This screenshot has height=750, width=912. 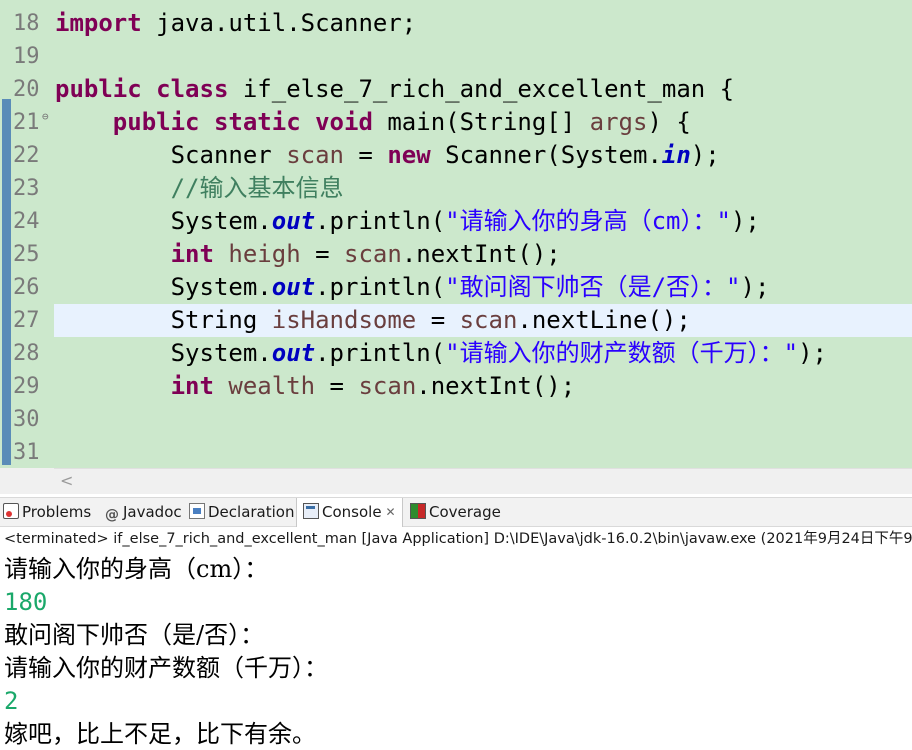 I want to click on code-line: //输入基本信息, so click(x=199, y=188).